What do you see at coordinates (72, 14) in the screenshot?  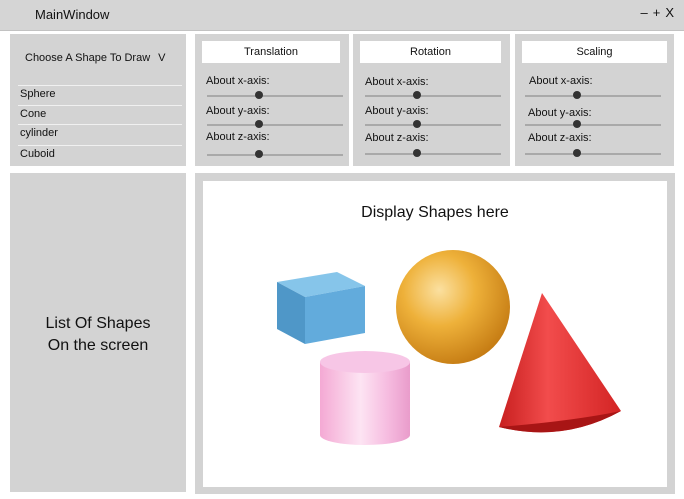 I see `window-title: MainWindow` at bounding box center [72, 14].